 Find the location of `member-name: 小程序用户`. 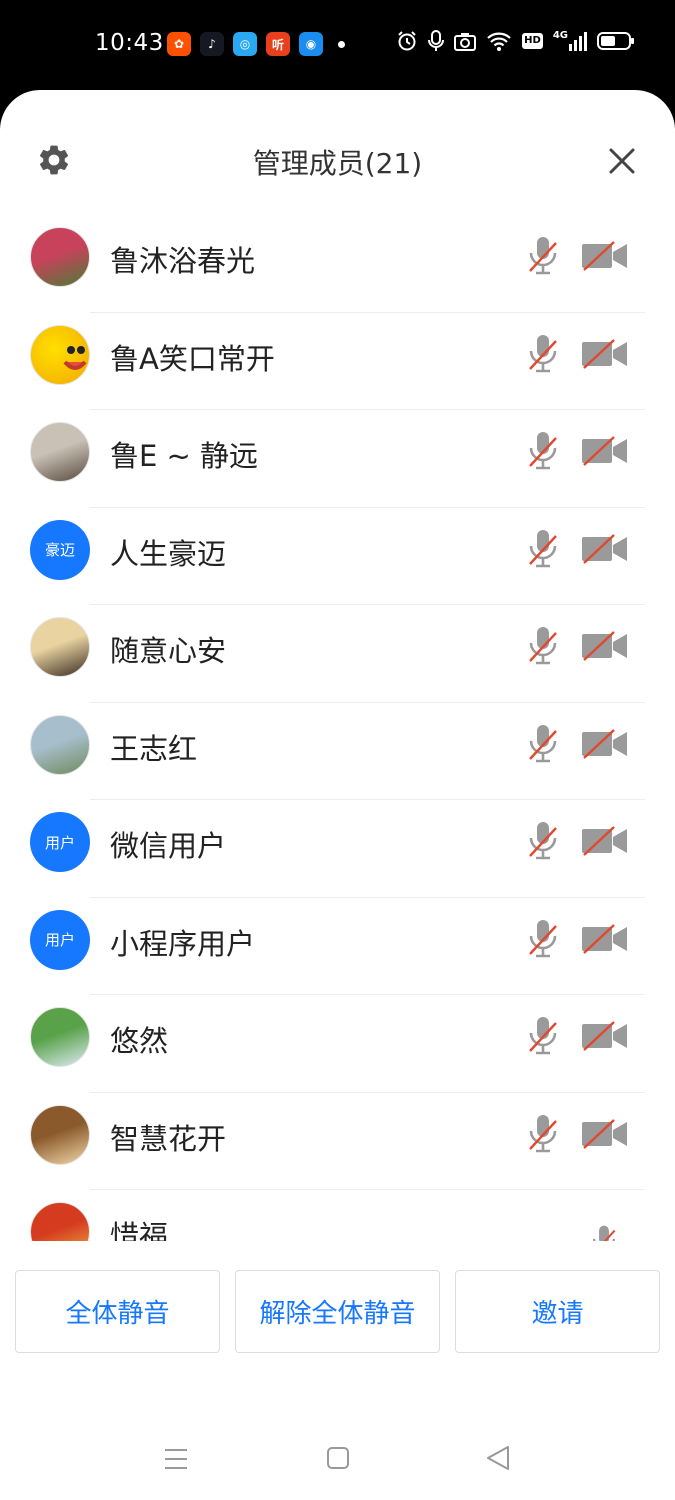

member-name: 小程序用户 is located at coordinates (183, 943).